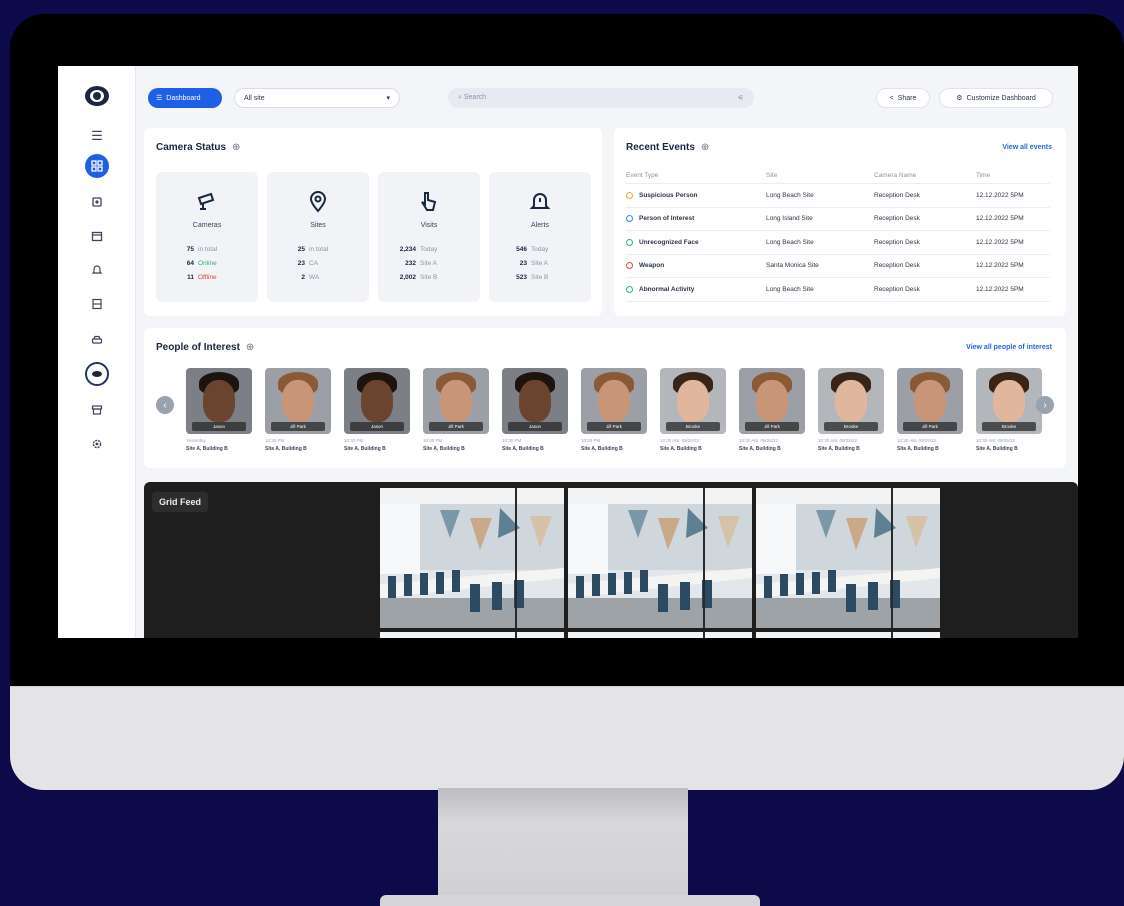 This screenshot has height=906, width=1124. I want to click on header-time: Time, so click(983, 175).